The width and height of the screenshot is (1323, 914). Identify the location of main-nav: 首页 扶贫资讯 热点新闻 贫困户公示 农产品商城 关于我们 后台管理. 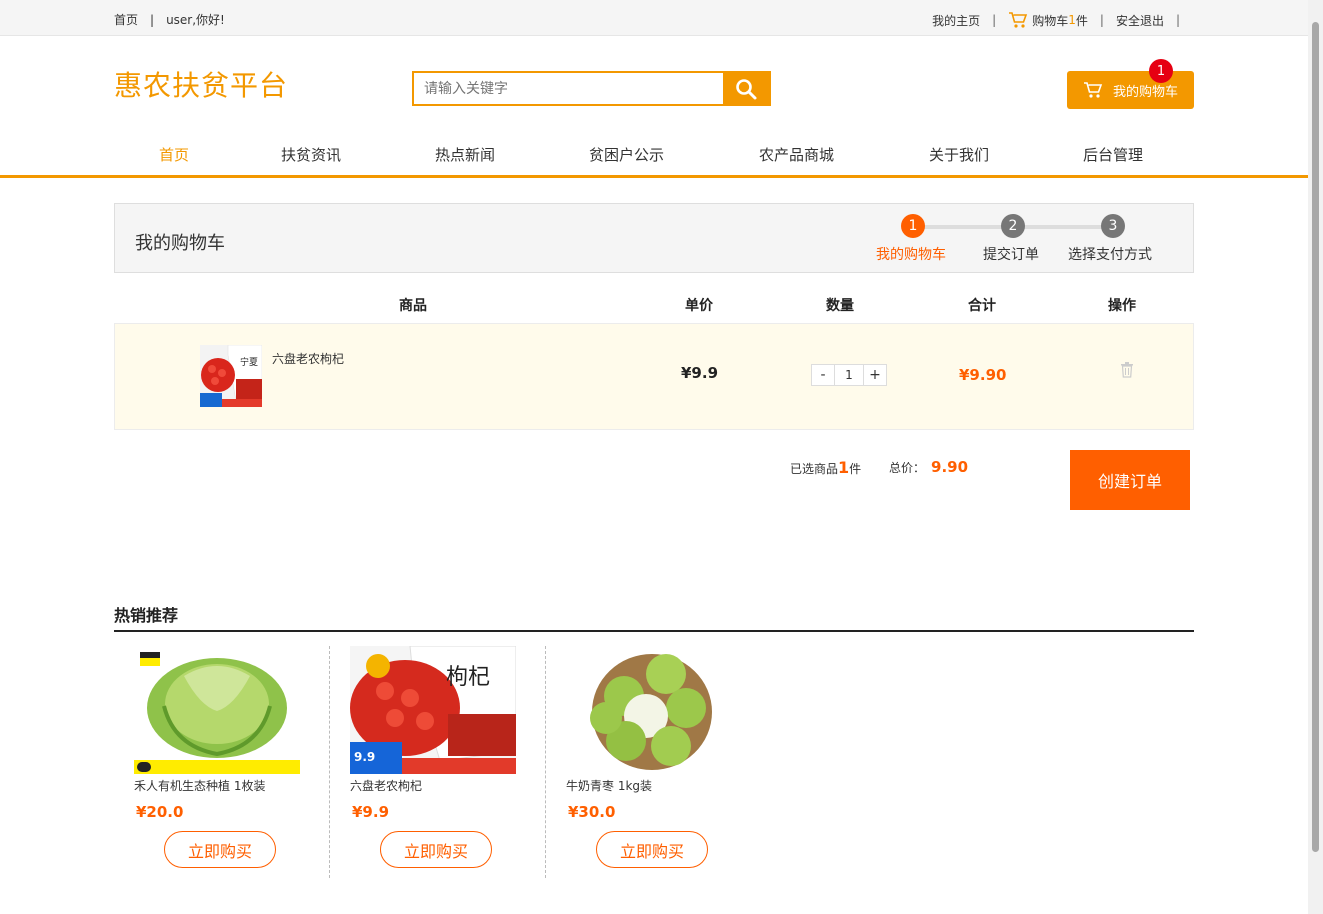
(654, 154).